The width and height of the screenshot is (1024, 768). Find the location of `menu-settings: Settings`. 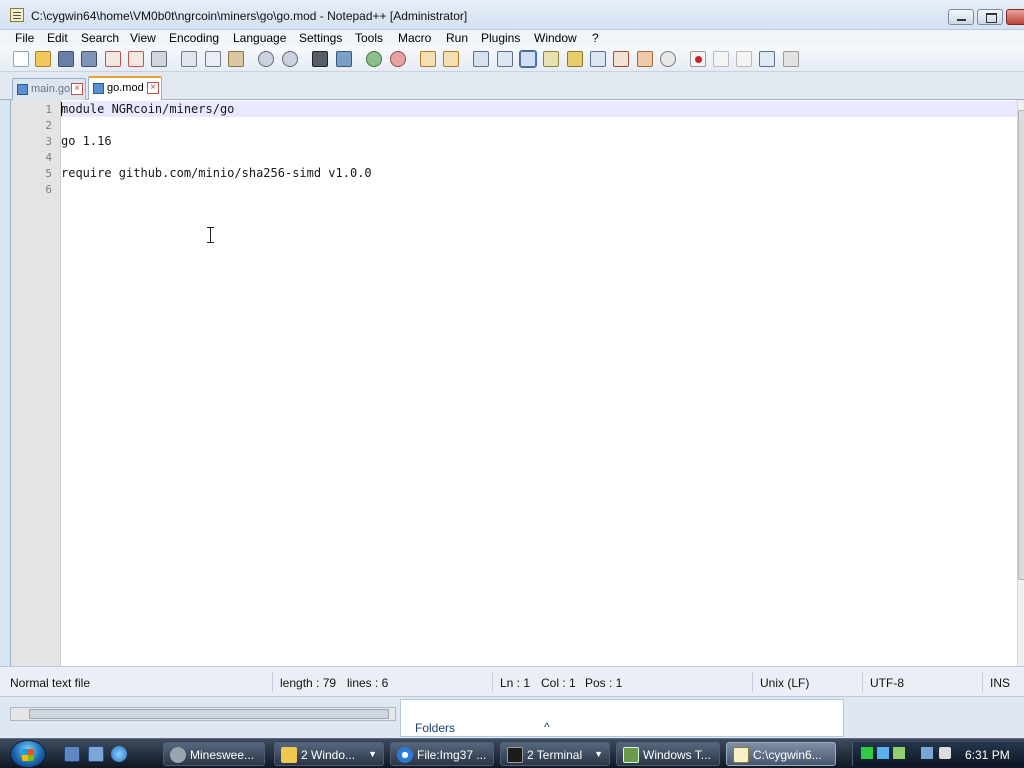

menu-settings: Settings is located at coordinates (320, 38).